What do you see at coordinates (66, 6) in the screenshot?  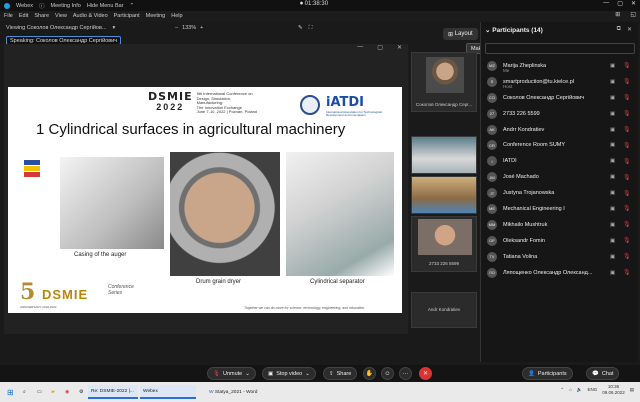 I see `meeting-info-button: Meeting Info` at bounding box center [66, 6].